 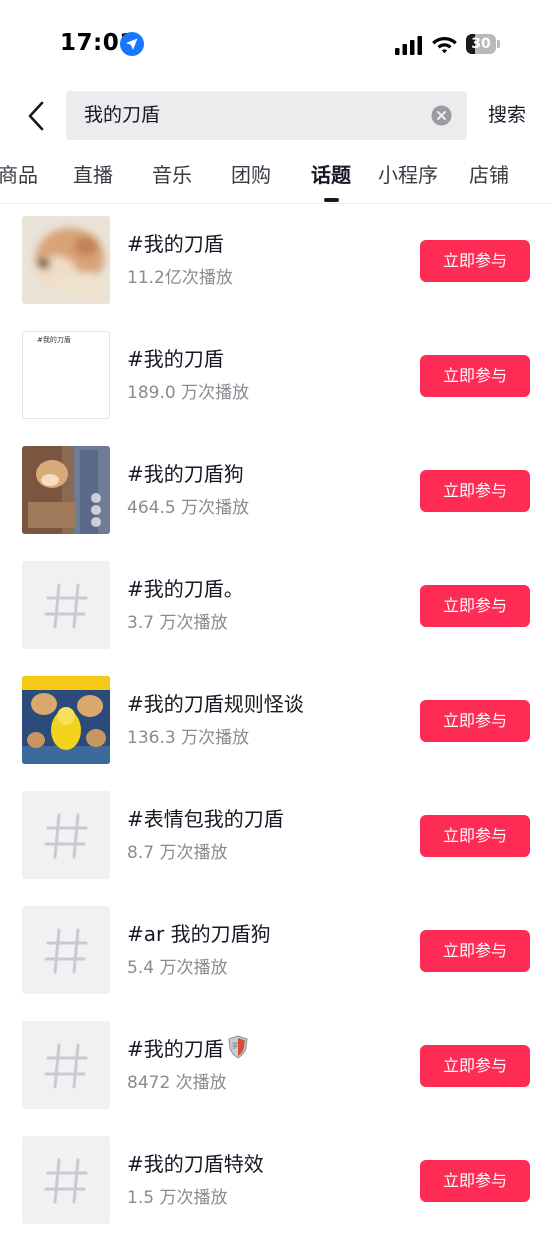 I want to click on wifi-icon, so click(x=444, y=45).